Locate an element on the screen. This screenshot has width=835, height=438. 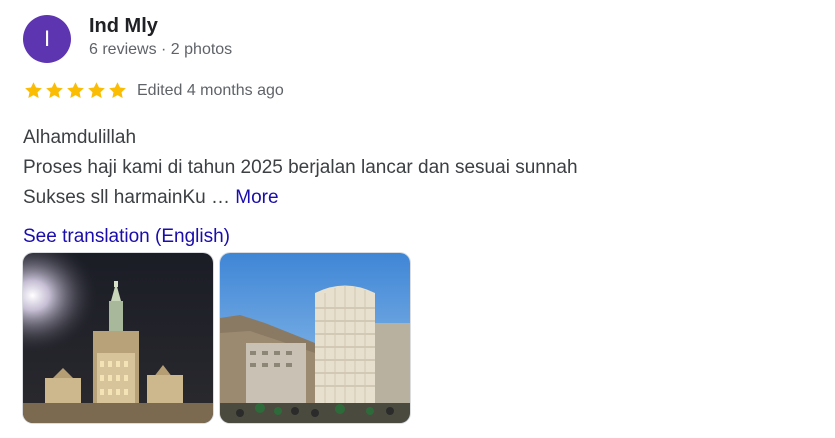
clock-tower-image is located at coordinates (118, 338).